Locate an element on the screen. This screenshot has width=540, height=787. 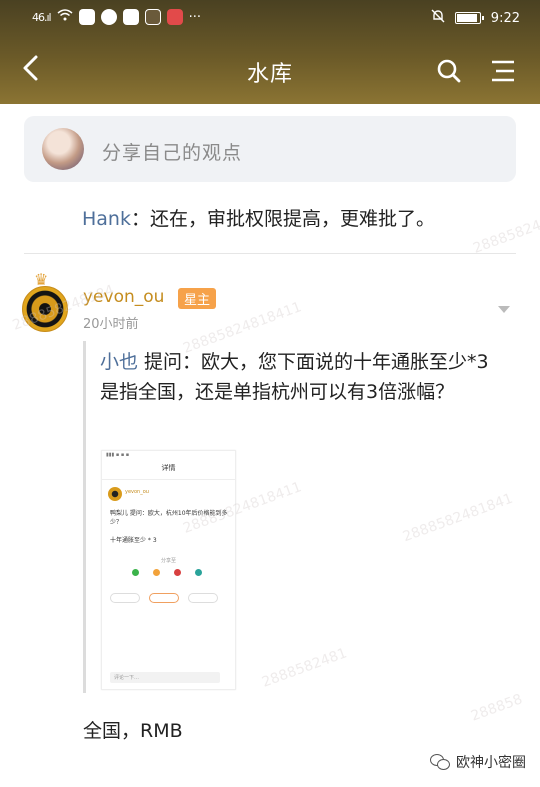
more-notifications-icon: ··· is located at coordinates (195, 17).